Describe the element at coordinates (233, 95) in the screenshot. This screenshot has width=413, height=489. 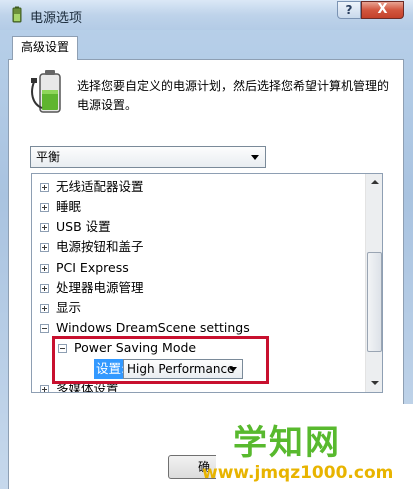
I see `description-text: 选择您要自定义的电源计划，然后选择您希望计算机管理的电源设置。` at that location.